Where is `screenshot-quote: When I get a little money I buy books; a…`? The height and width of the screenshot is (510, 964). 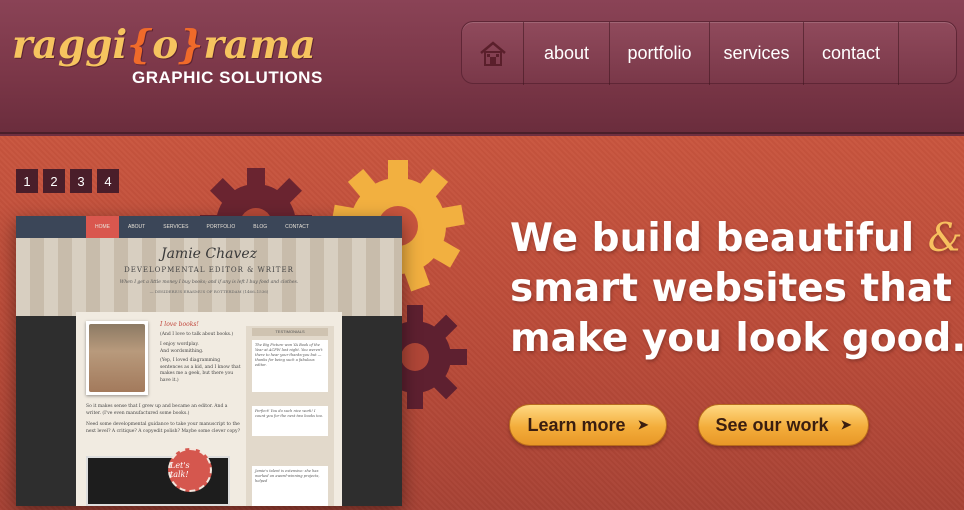 screenshot-quote: When I get a little money I buy books; a… is located at coordinates (209, 282).